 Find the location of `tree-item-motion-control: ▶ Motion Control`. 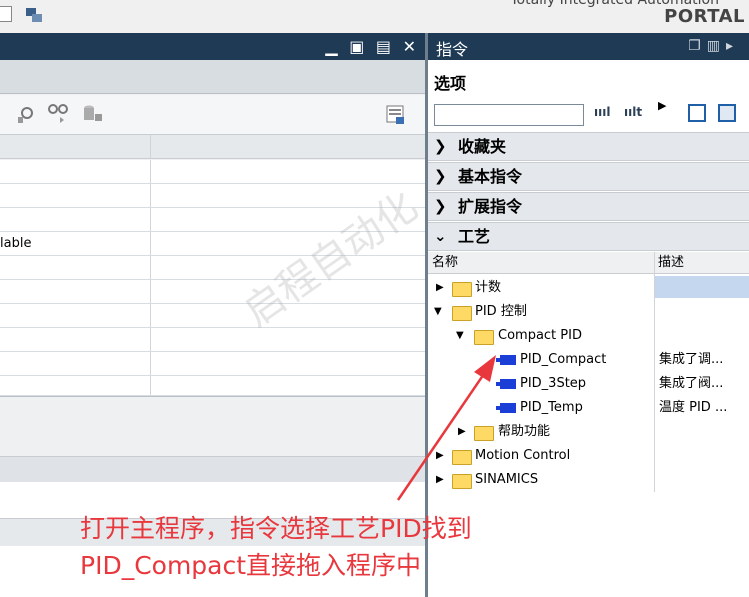

tree-item-motion-control: ▶ Motion Control is located at coordinates (588, 456).